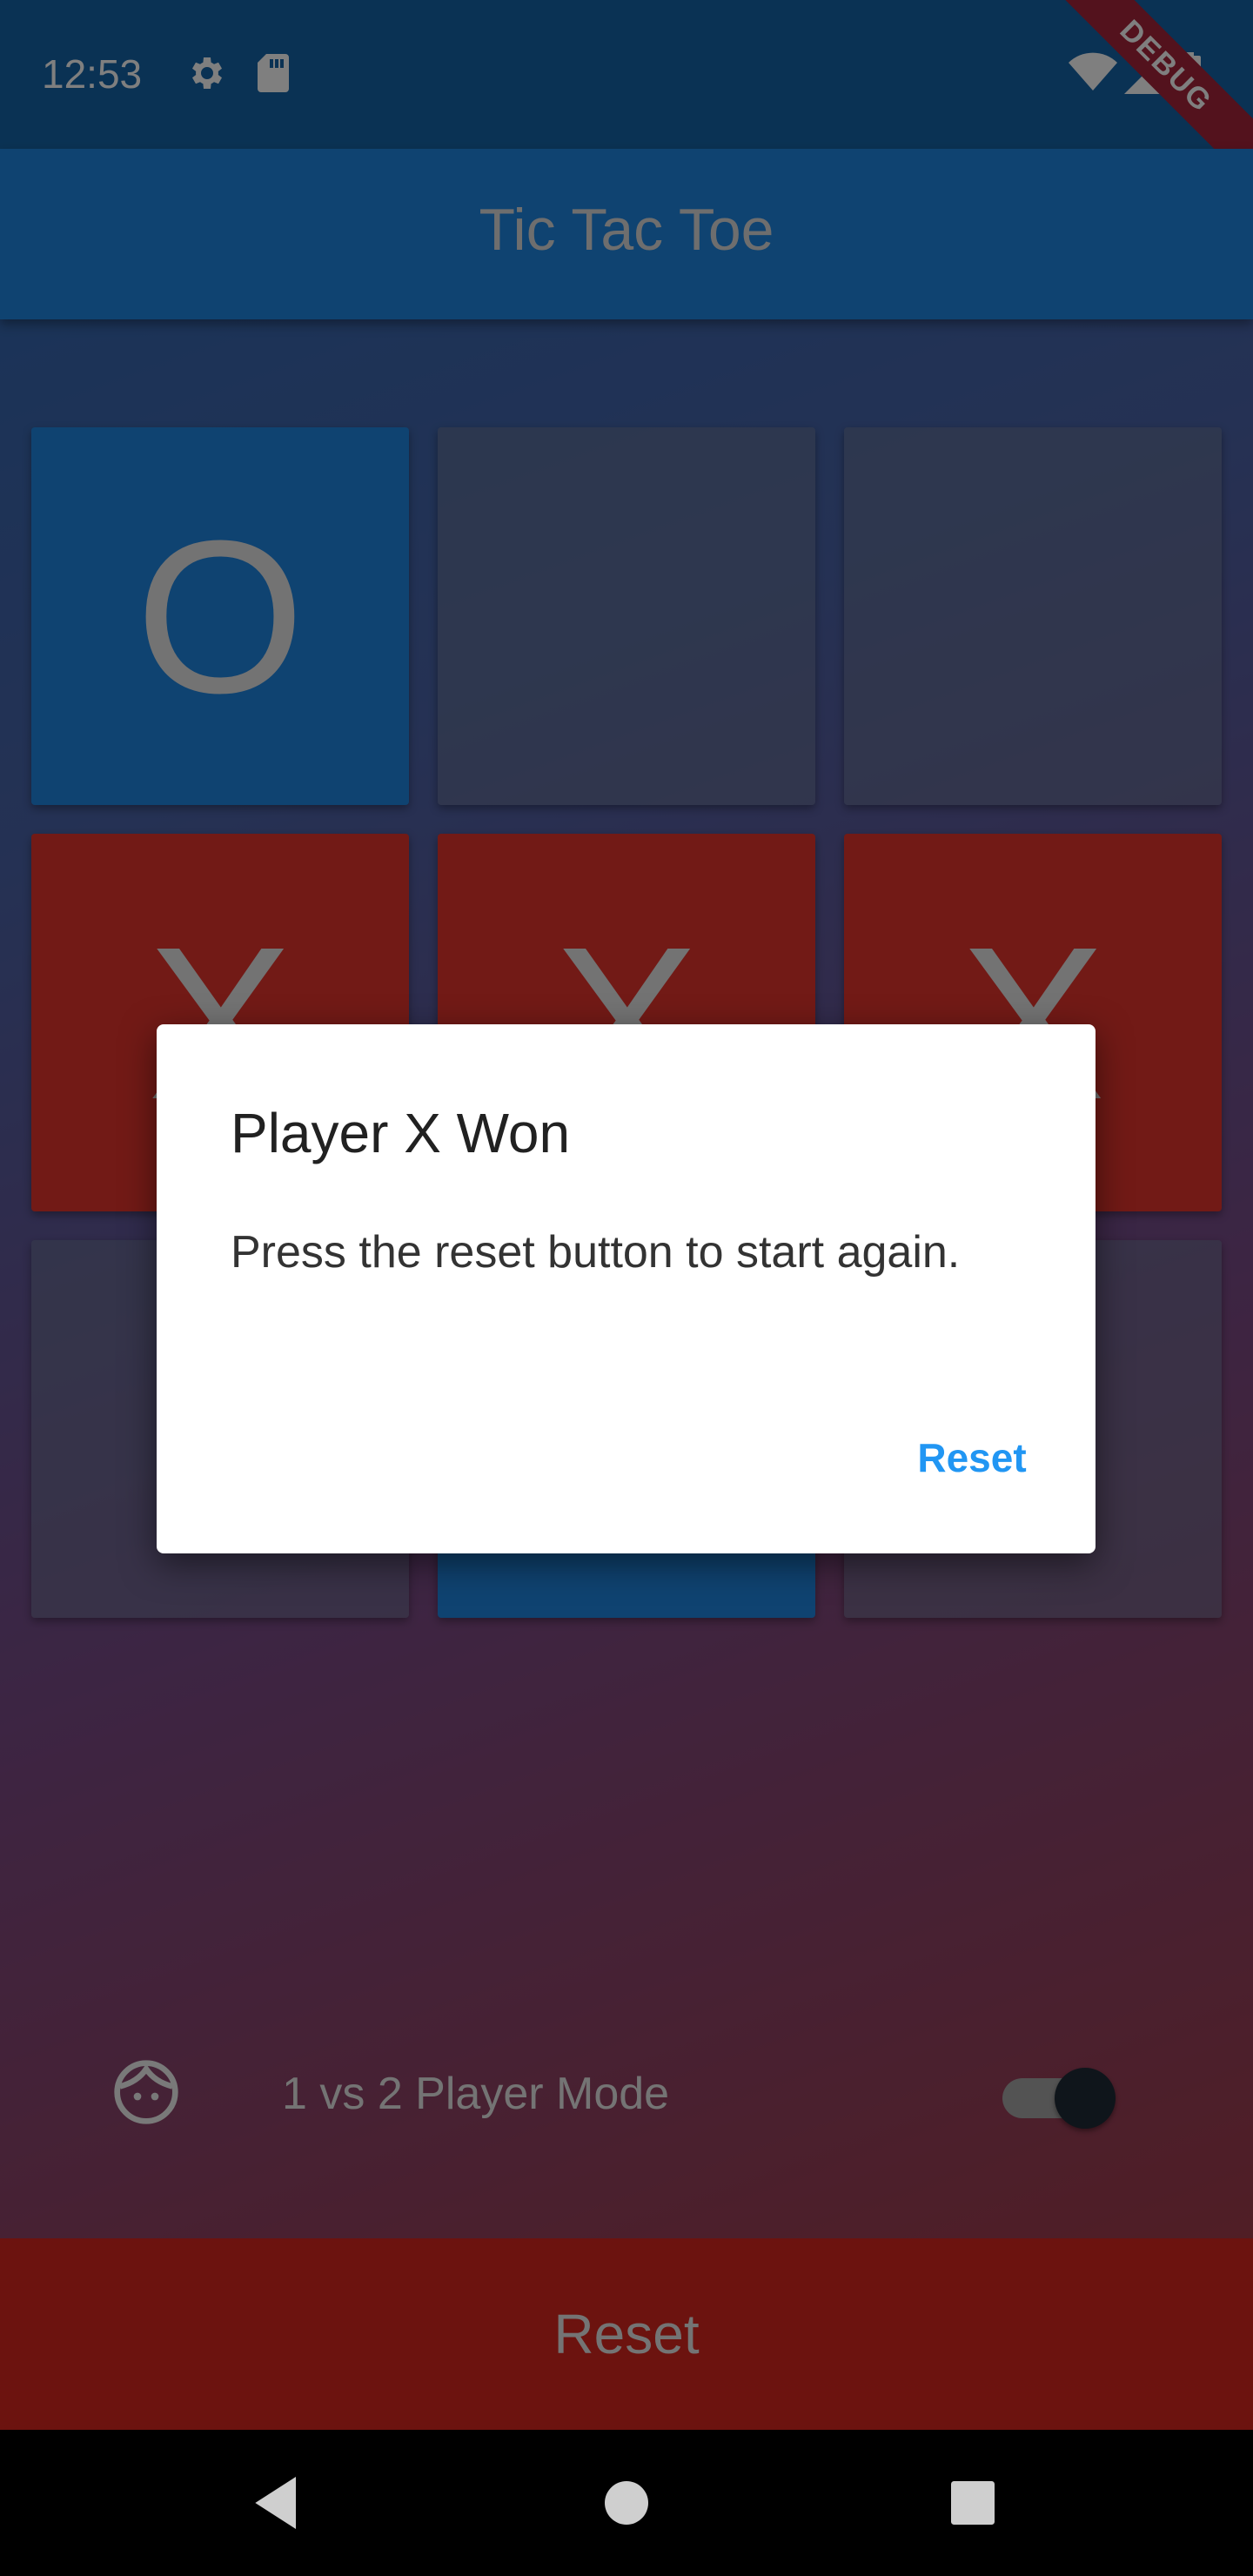  I want to click on navigation-bar, so click(626, 2503).